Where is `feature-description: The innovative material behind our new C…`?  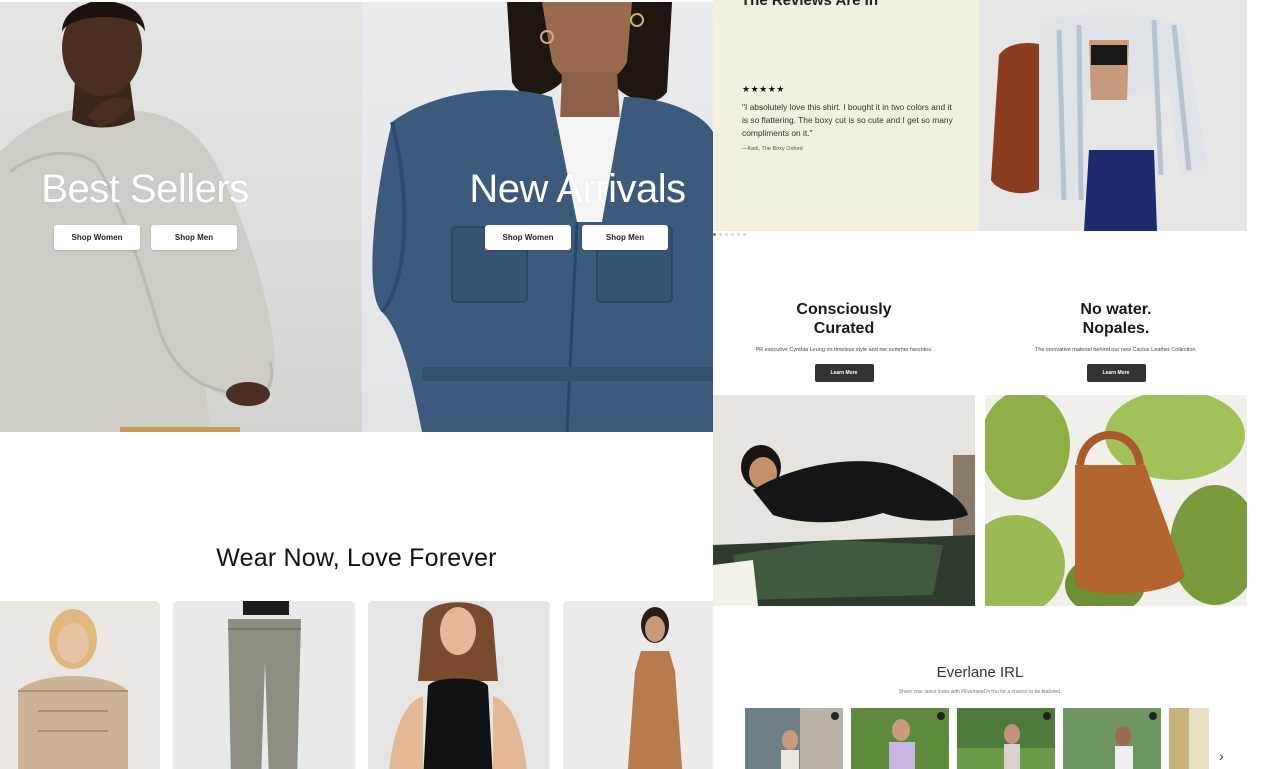 feature-description: The innovative material behind our new C… is located at coordinates (1116, 350).